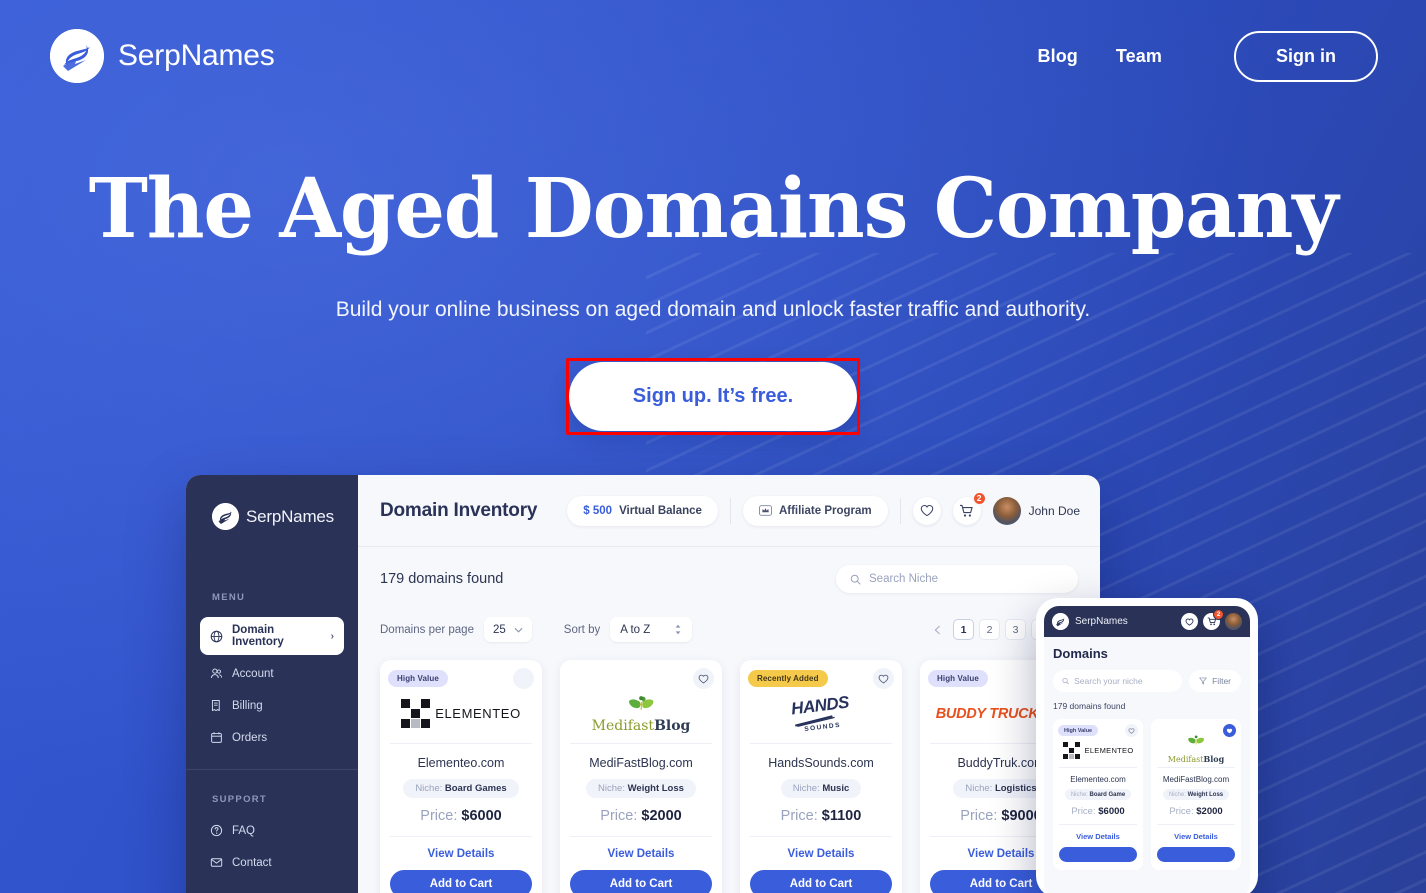 Image resolution: width=1426 pixels, height=893 pixels. Describe the element at coordinates (836, 788) in the screenshot. I see `niche-value: Music` at that location.